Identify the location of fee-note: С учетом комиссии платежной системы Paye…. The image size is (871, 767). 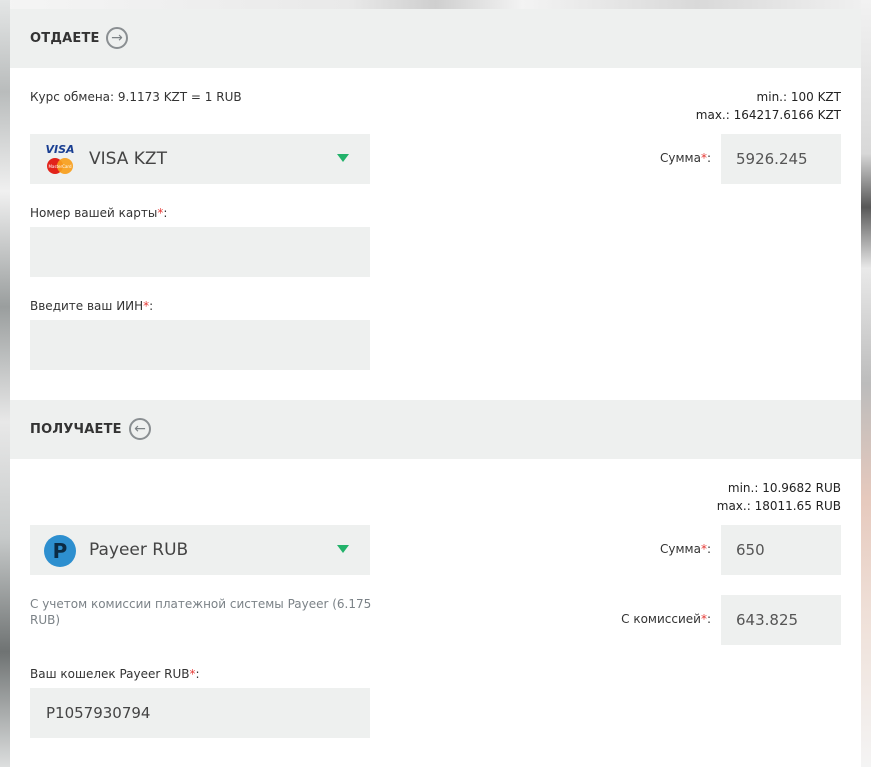
(201, 612).